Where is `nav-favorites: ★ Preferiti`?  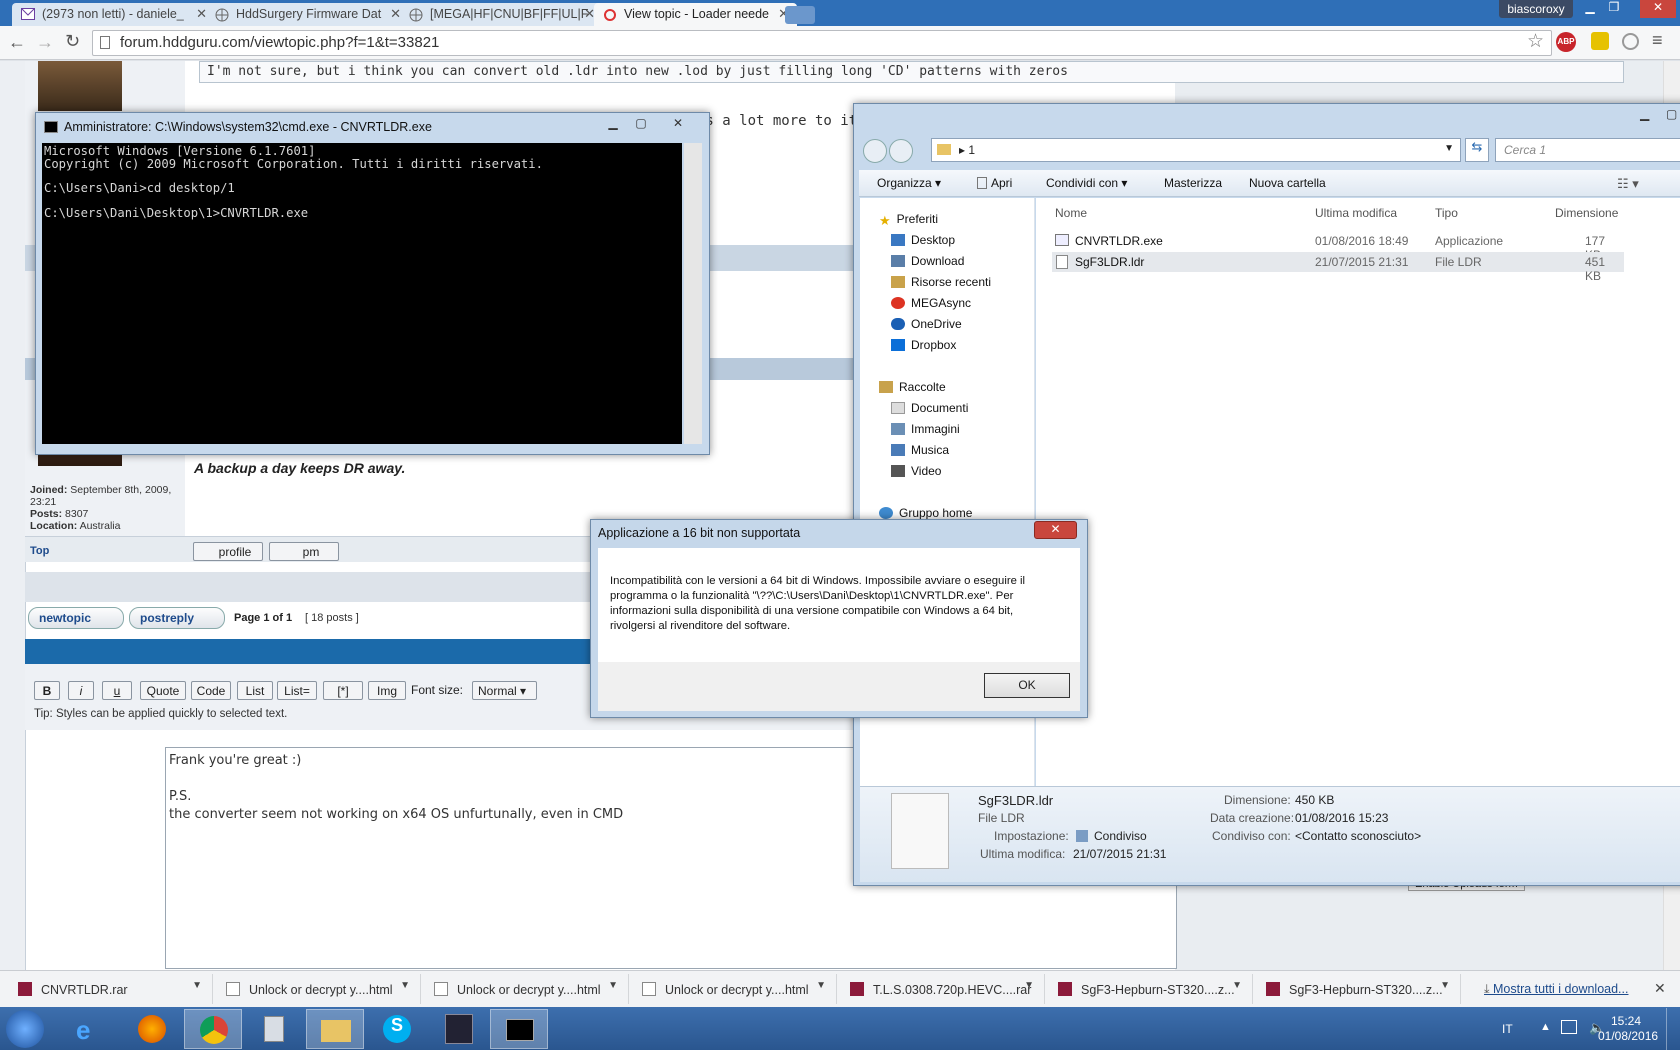 nav-favorites: ★ Preferiti is located at coordinates (908, 220).